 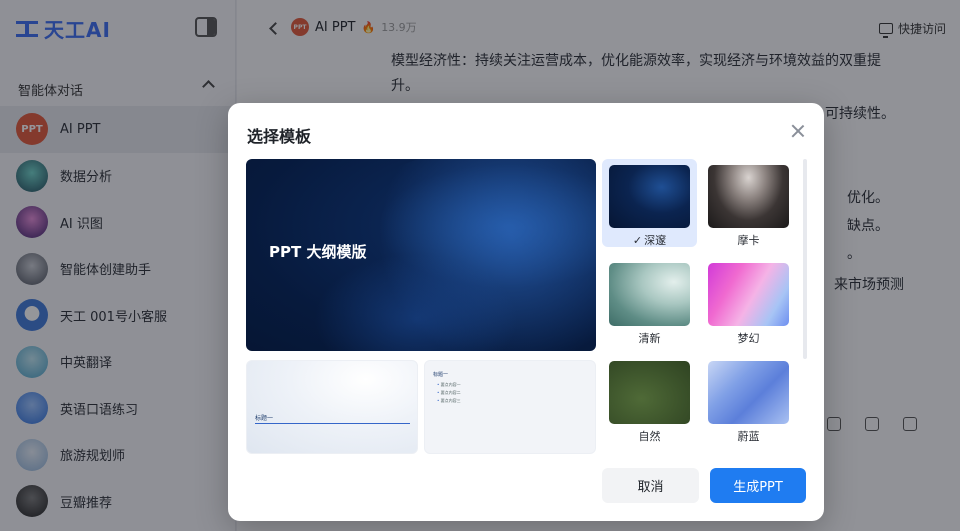 I want to click on template-card-dream: 梦幻, so click(x=748, y=301).